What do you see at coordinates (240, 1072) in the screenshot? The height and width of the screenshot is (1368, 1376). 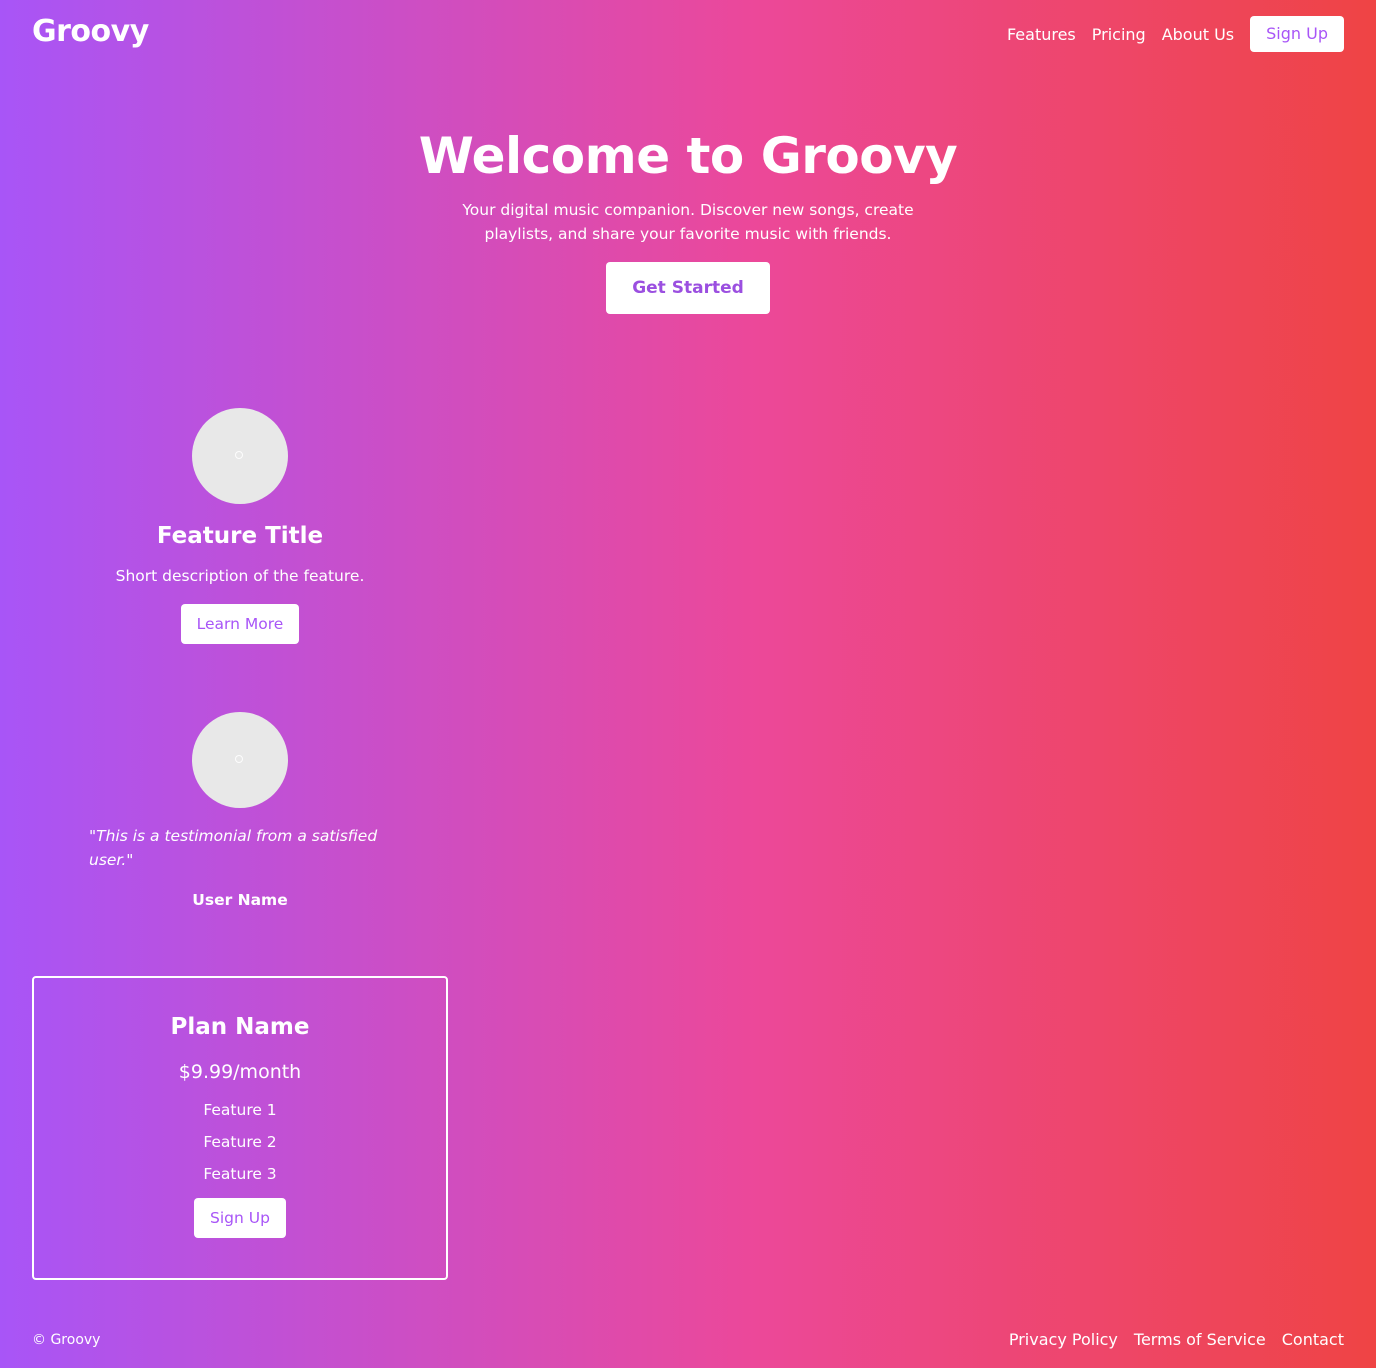 I see `plan-price: $9.99/month` at bounding box center [240, 1072].